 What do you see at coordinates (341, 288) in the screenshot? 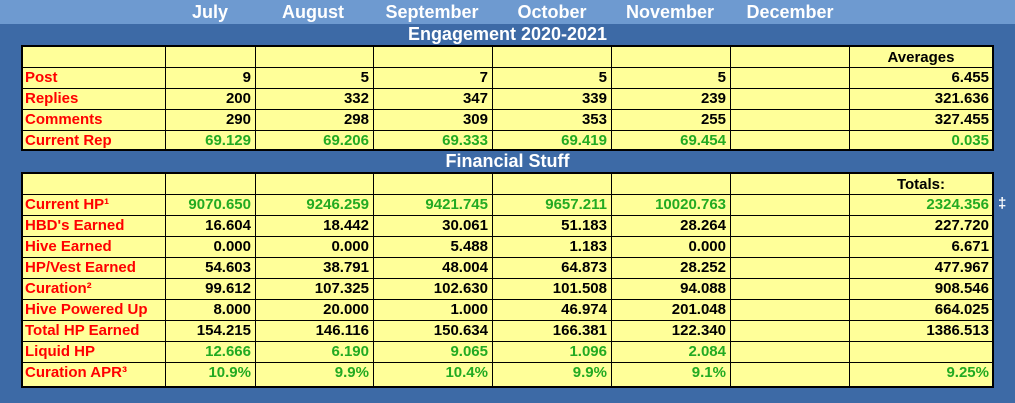
I see `financial-value-cell: 107.325` at bounding box center [341, 288].